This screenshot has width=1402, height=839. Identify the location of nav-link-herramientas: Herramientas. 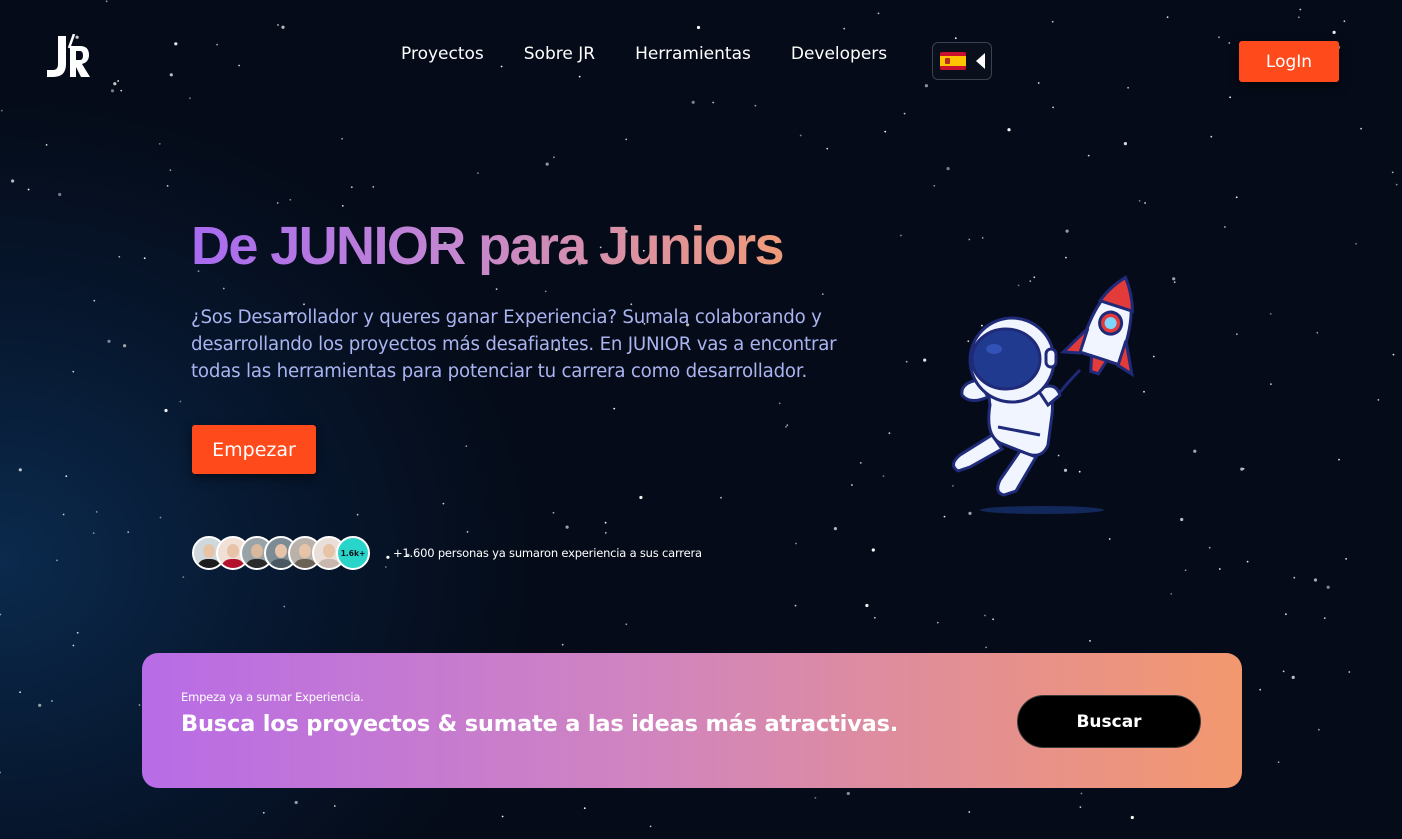
(693, 54).